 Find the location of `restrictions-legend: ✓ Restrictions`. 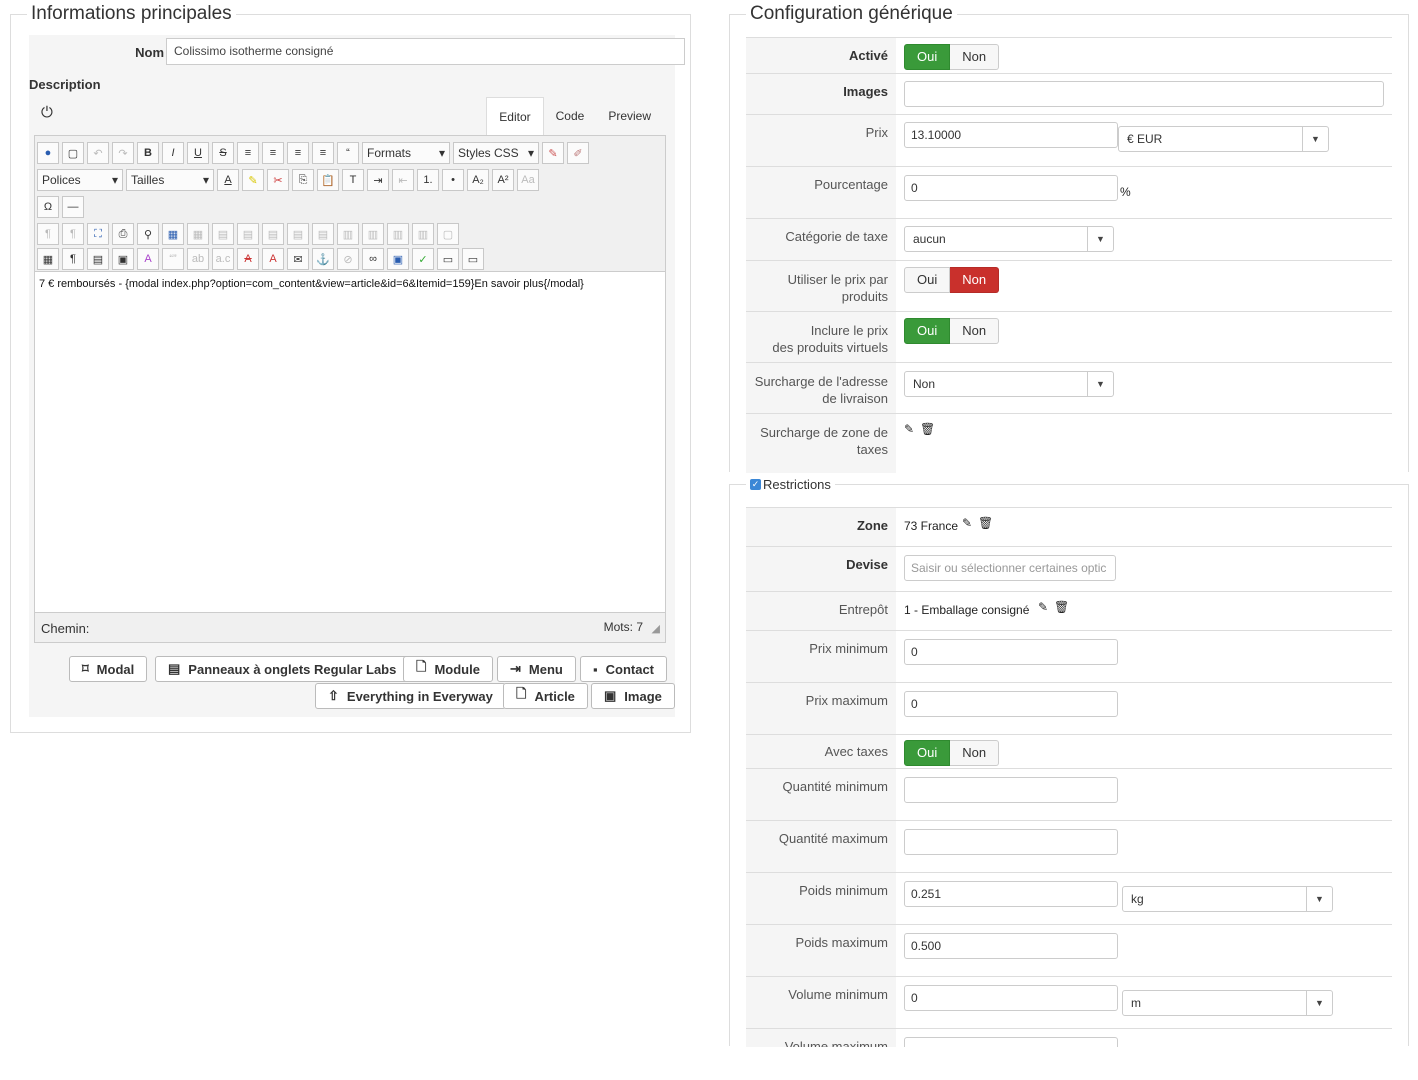

restrictions-legend: ✓ Restrictions is located at coordinates (790, 484).